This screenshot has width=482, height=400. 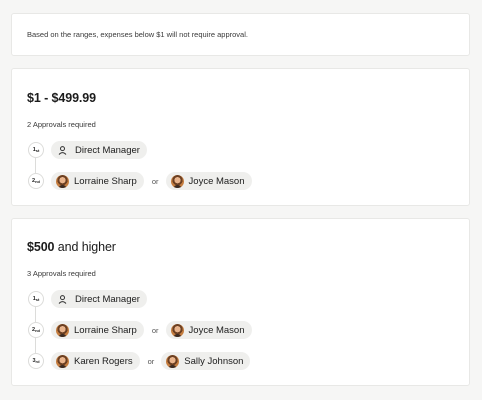 What do you see at coordinates (36, 361) in the screenshot?
I see `step-number-badge: 3rd` at bounding box center [36, 361].